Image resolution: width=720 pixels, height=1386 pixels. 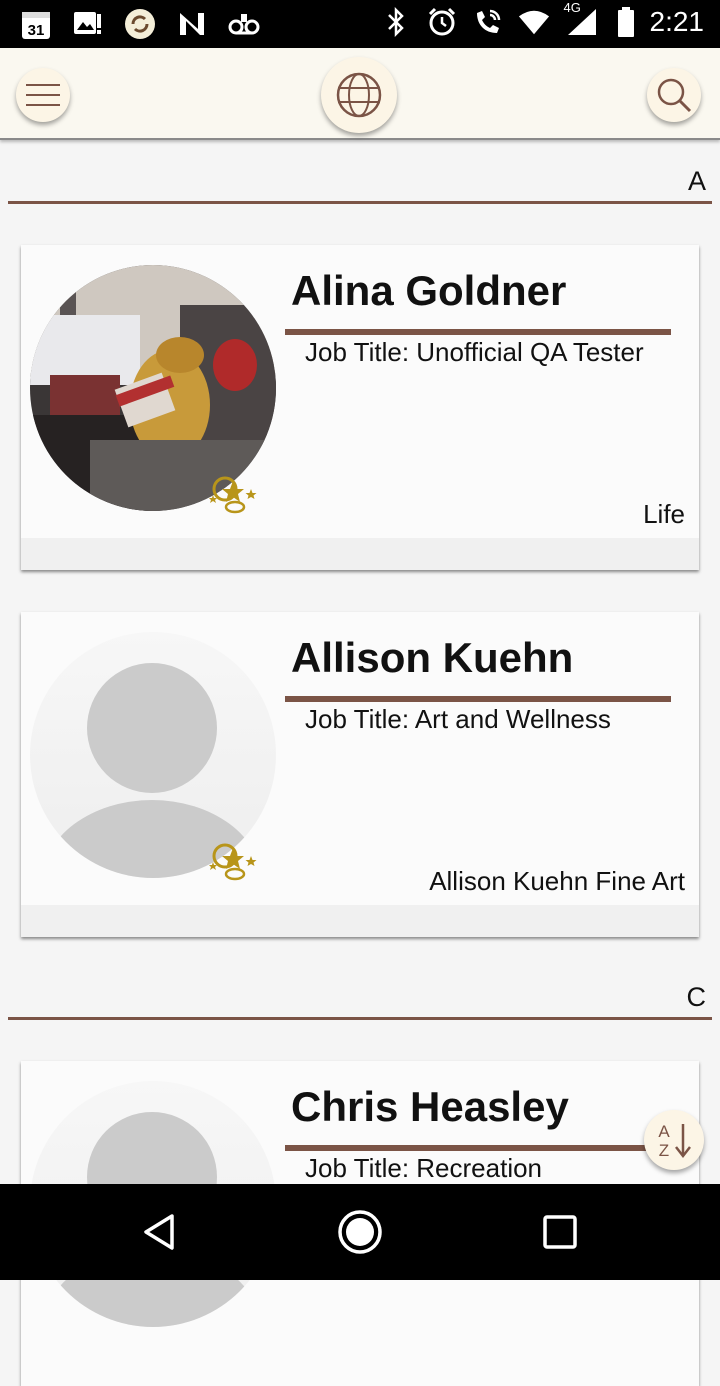 I want to click on status-bar: 31 4G 2:21, so click(x=360, y=24).